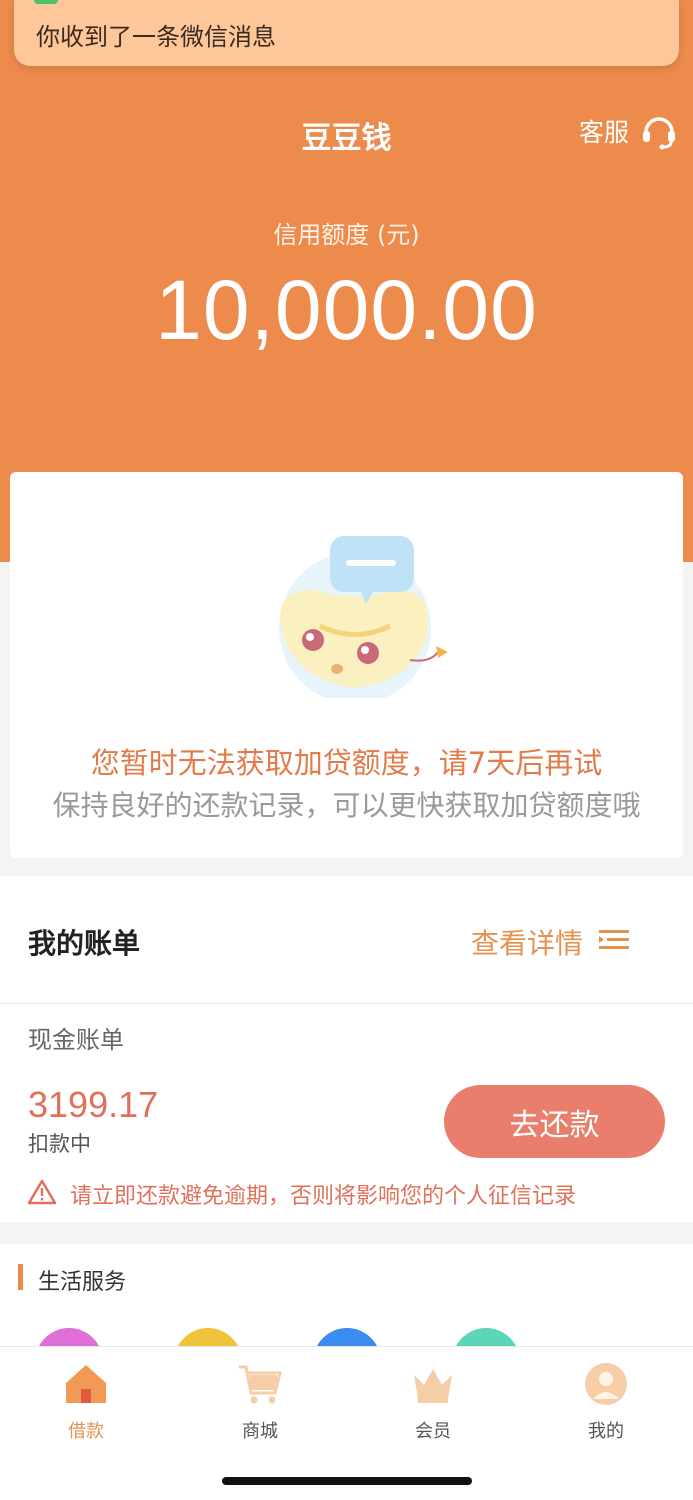  Describe the element at coordinates (346, 1003) in the screenshot. I see `divider` at that location.